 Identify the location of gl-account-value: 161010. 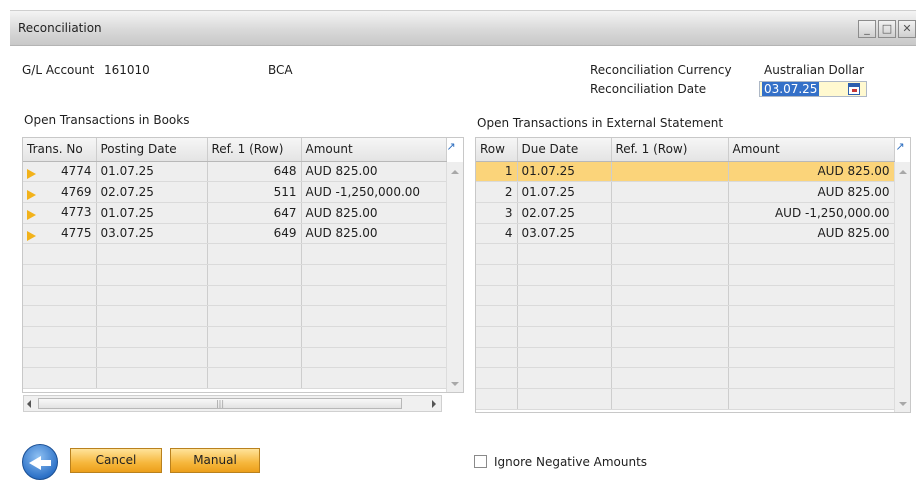
(127, 70).